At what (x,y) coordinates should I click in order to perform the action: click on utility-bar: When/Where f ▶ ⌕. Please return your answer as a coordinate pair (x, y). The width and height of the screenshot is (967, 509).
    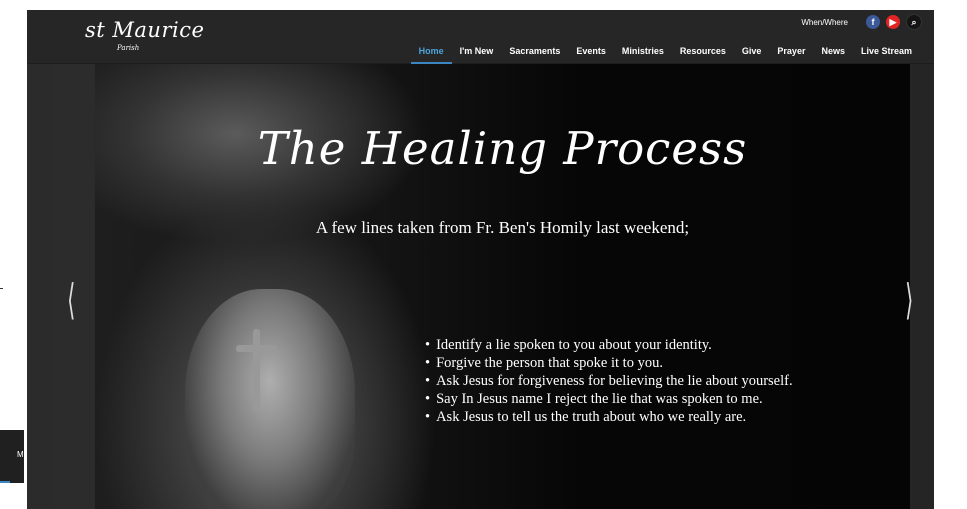
    Looking at the image, I should click on (861, 22).